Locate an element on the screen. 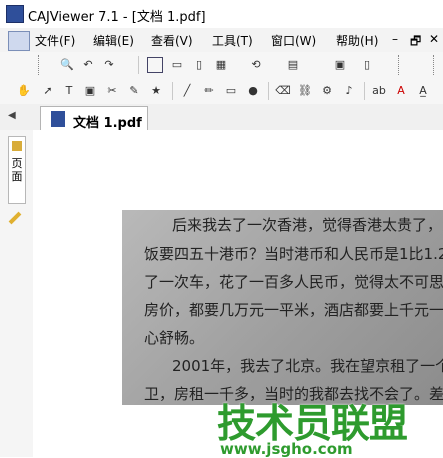  title-bar: CAJViewer 7.1 - [文档 1.pdf] is located at coordinates (221, 14).